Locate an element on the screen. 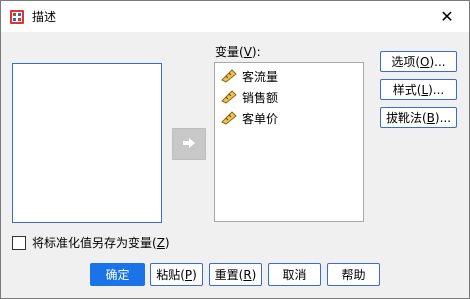 The image size is (470, 299). window-title: 描述 is located at coordinates (44, 17).